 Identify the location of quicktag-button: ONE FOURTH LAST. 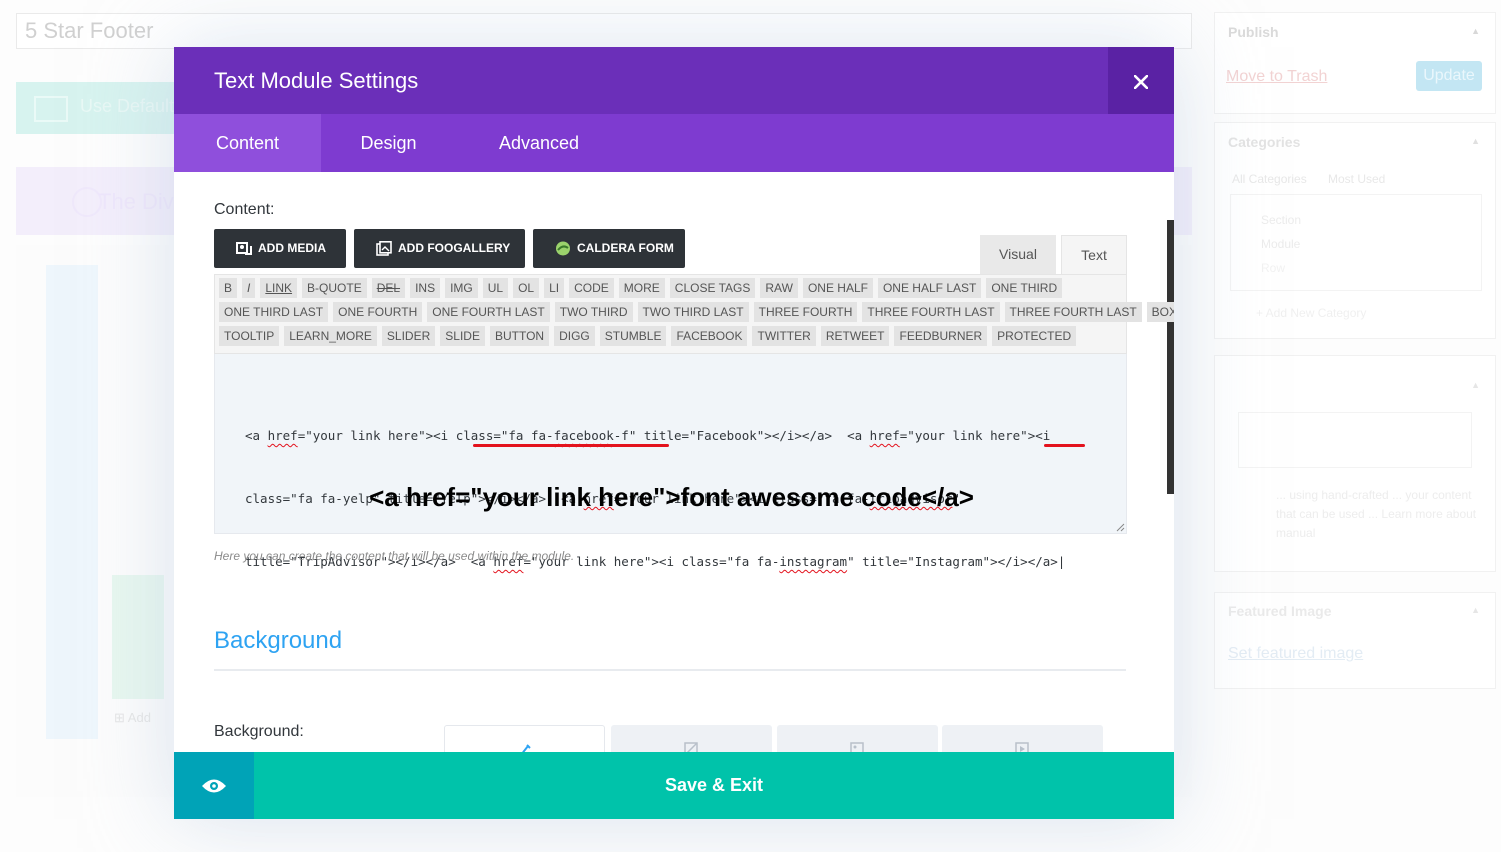
(488, 312).